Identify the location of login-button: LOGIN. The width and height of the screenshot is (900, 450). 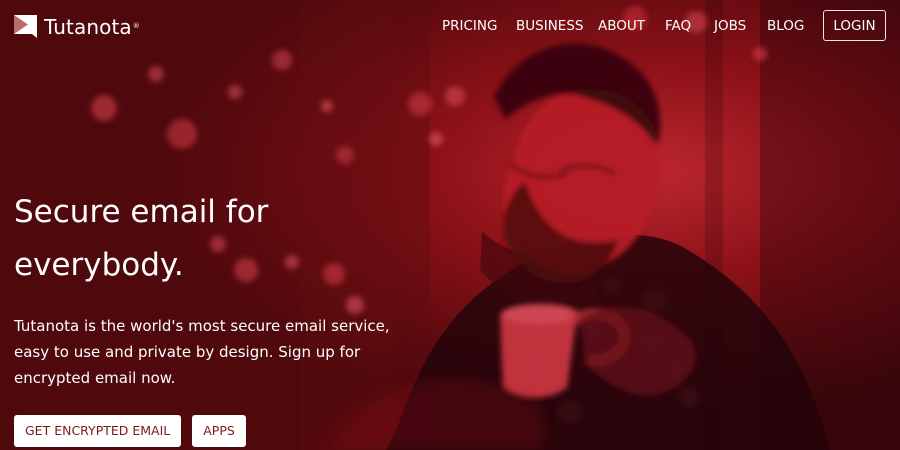
(854, 25).